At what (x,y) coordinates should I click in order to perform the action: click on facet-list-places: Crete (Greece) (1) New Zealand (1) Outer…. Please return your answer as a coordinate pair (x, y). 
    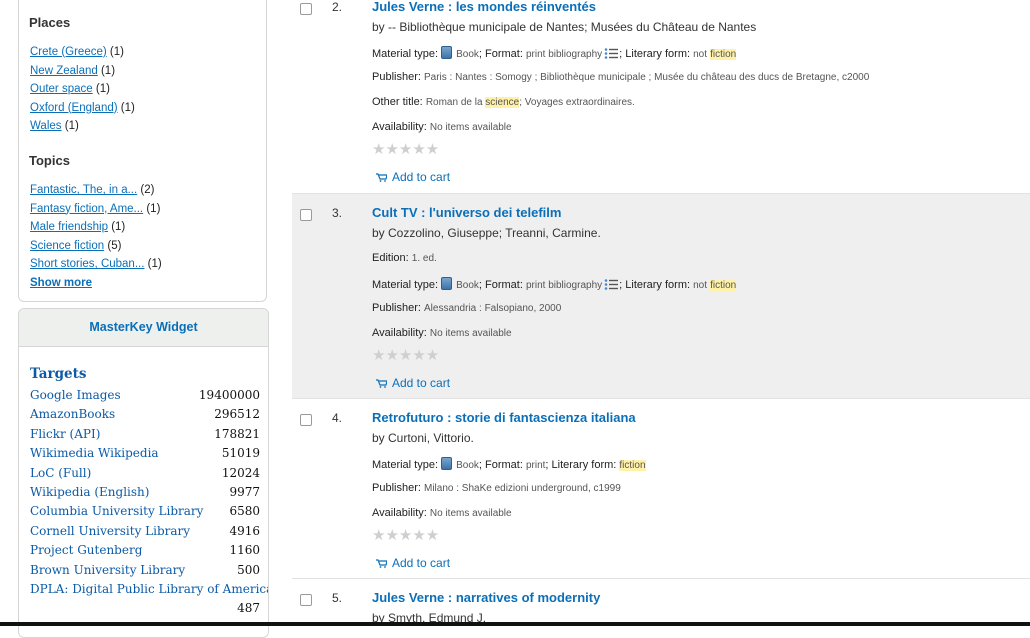
    Looking at the image, I should click on (77, 89).